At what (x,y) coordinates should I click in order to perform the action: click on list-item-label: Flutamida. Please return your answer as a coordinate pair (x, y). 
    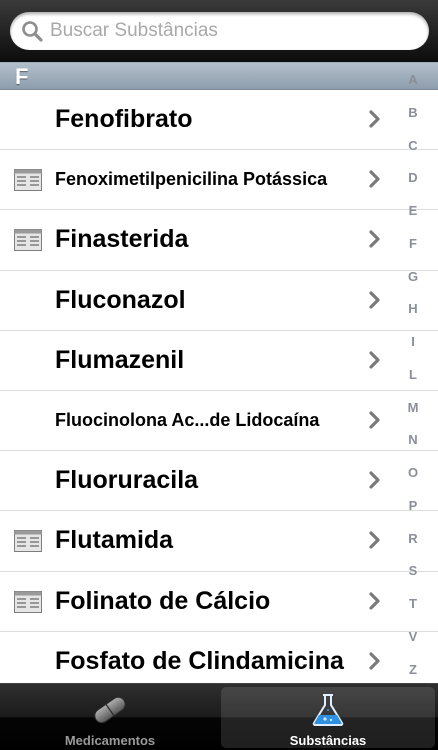
    Looking at the image, I should click on (114, 540).